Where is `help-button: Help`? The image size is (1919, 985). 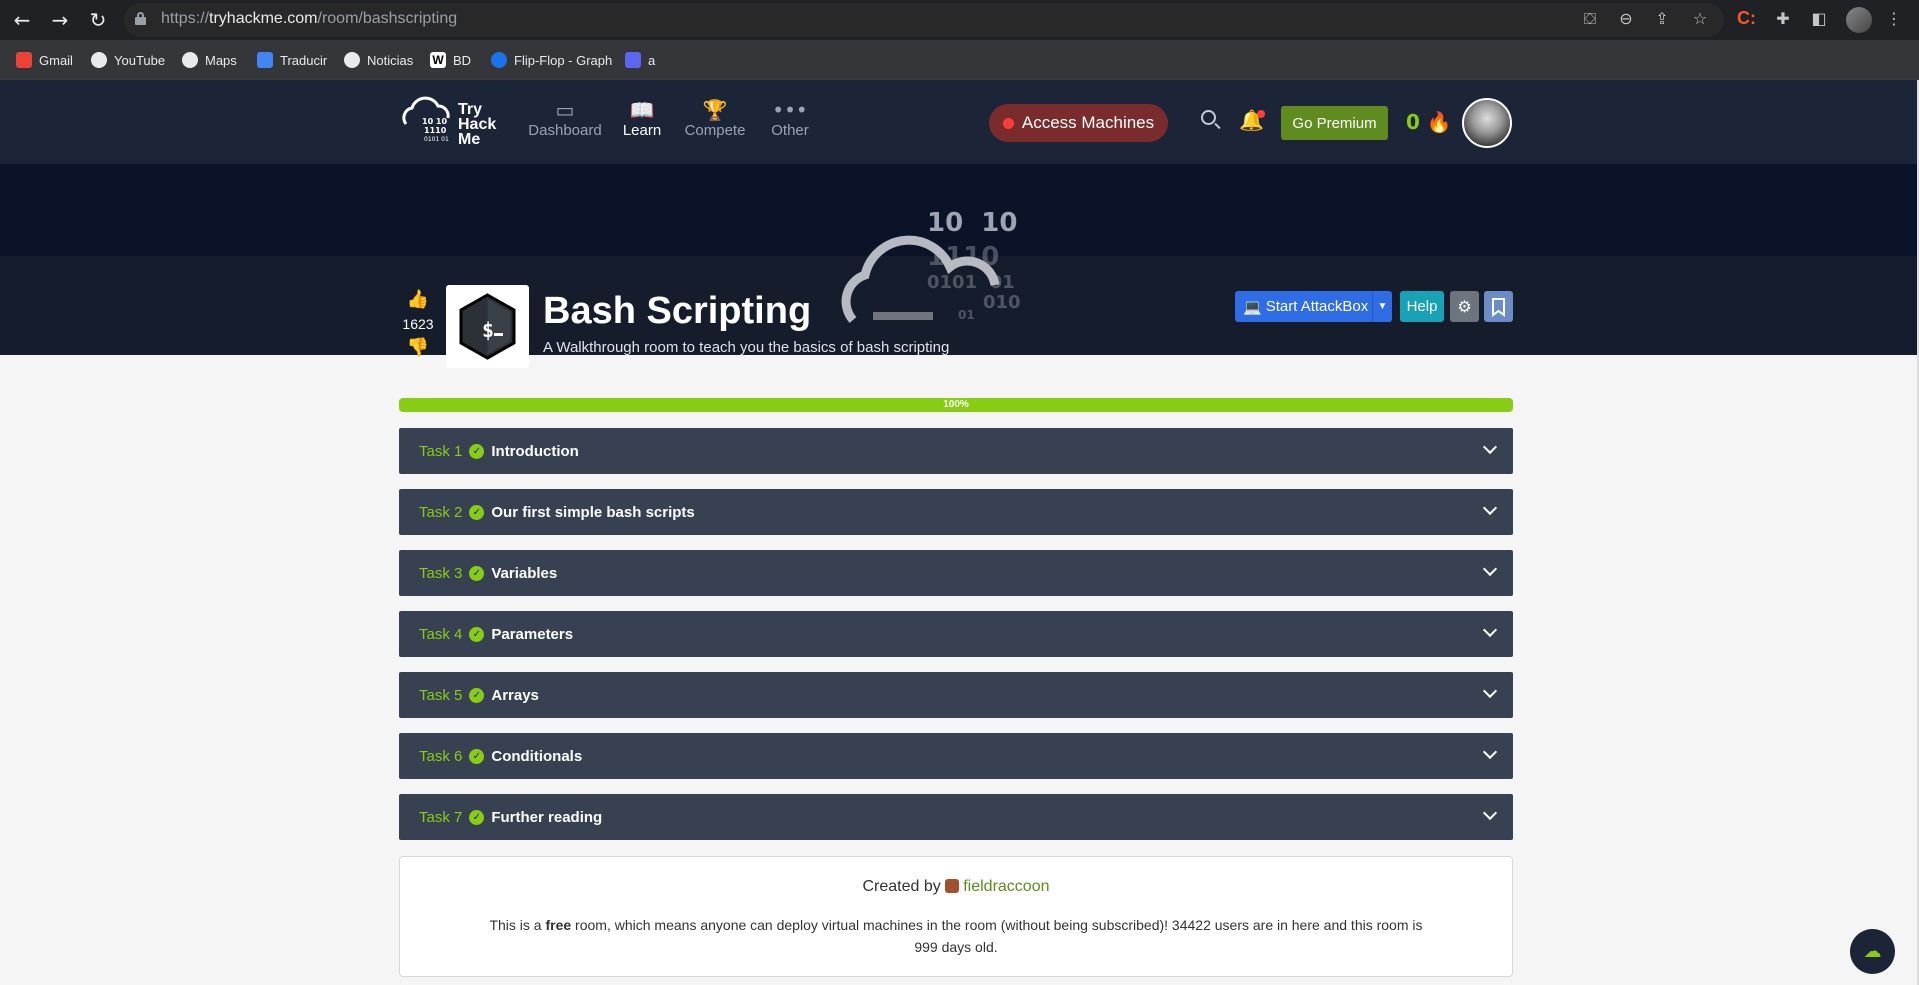 help-button: Help is located at coordinates (1422, 306).